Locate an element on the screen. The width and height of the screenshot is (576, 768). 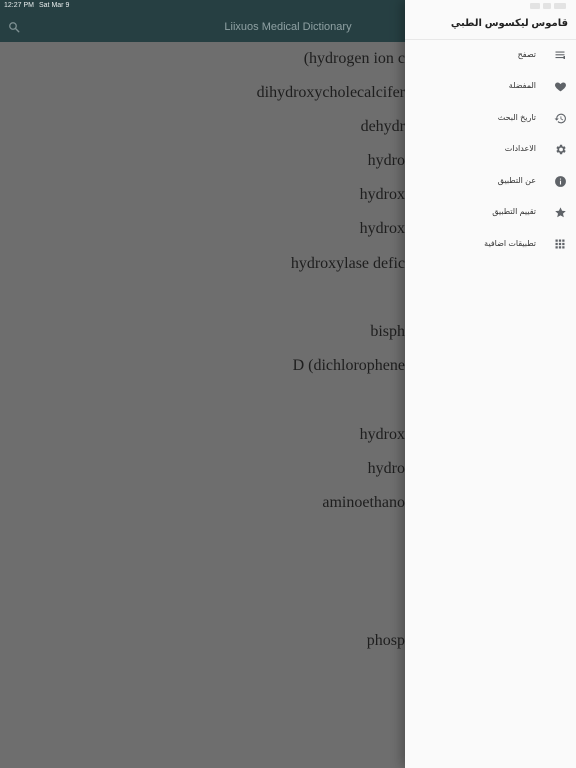
list-item: aminoethano is located at coordinates (202, 503).